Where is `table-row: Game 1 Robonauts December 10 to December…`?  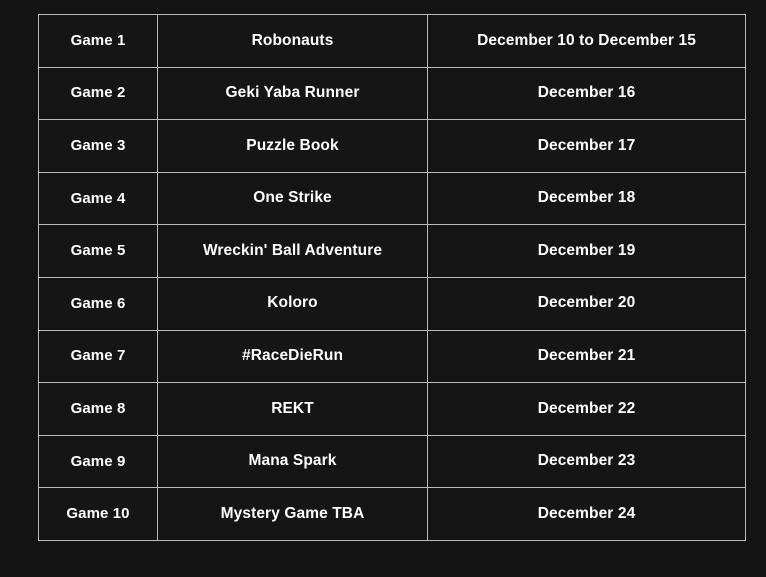 table-row: Game 1 Robonauts December 10 to December… is located at coordinates (392, 41).